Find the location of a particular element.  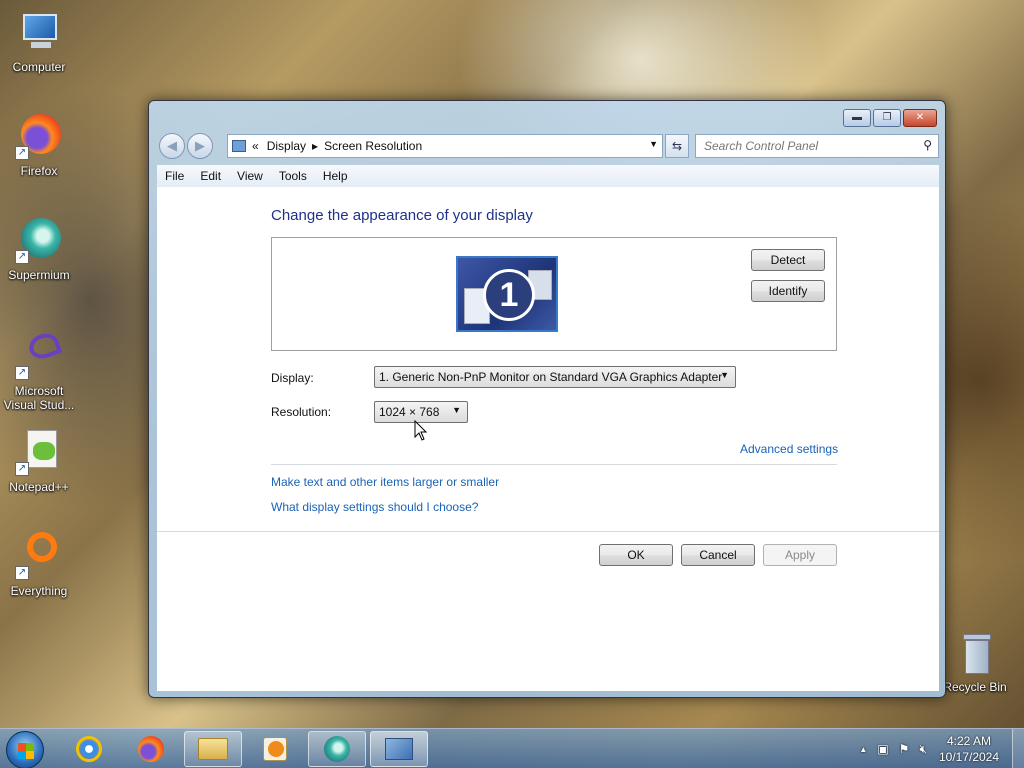

taskbar-media-player is located at coordinates (275, 749).